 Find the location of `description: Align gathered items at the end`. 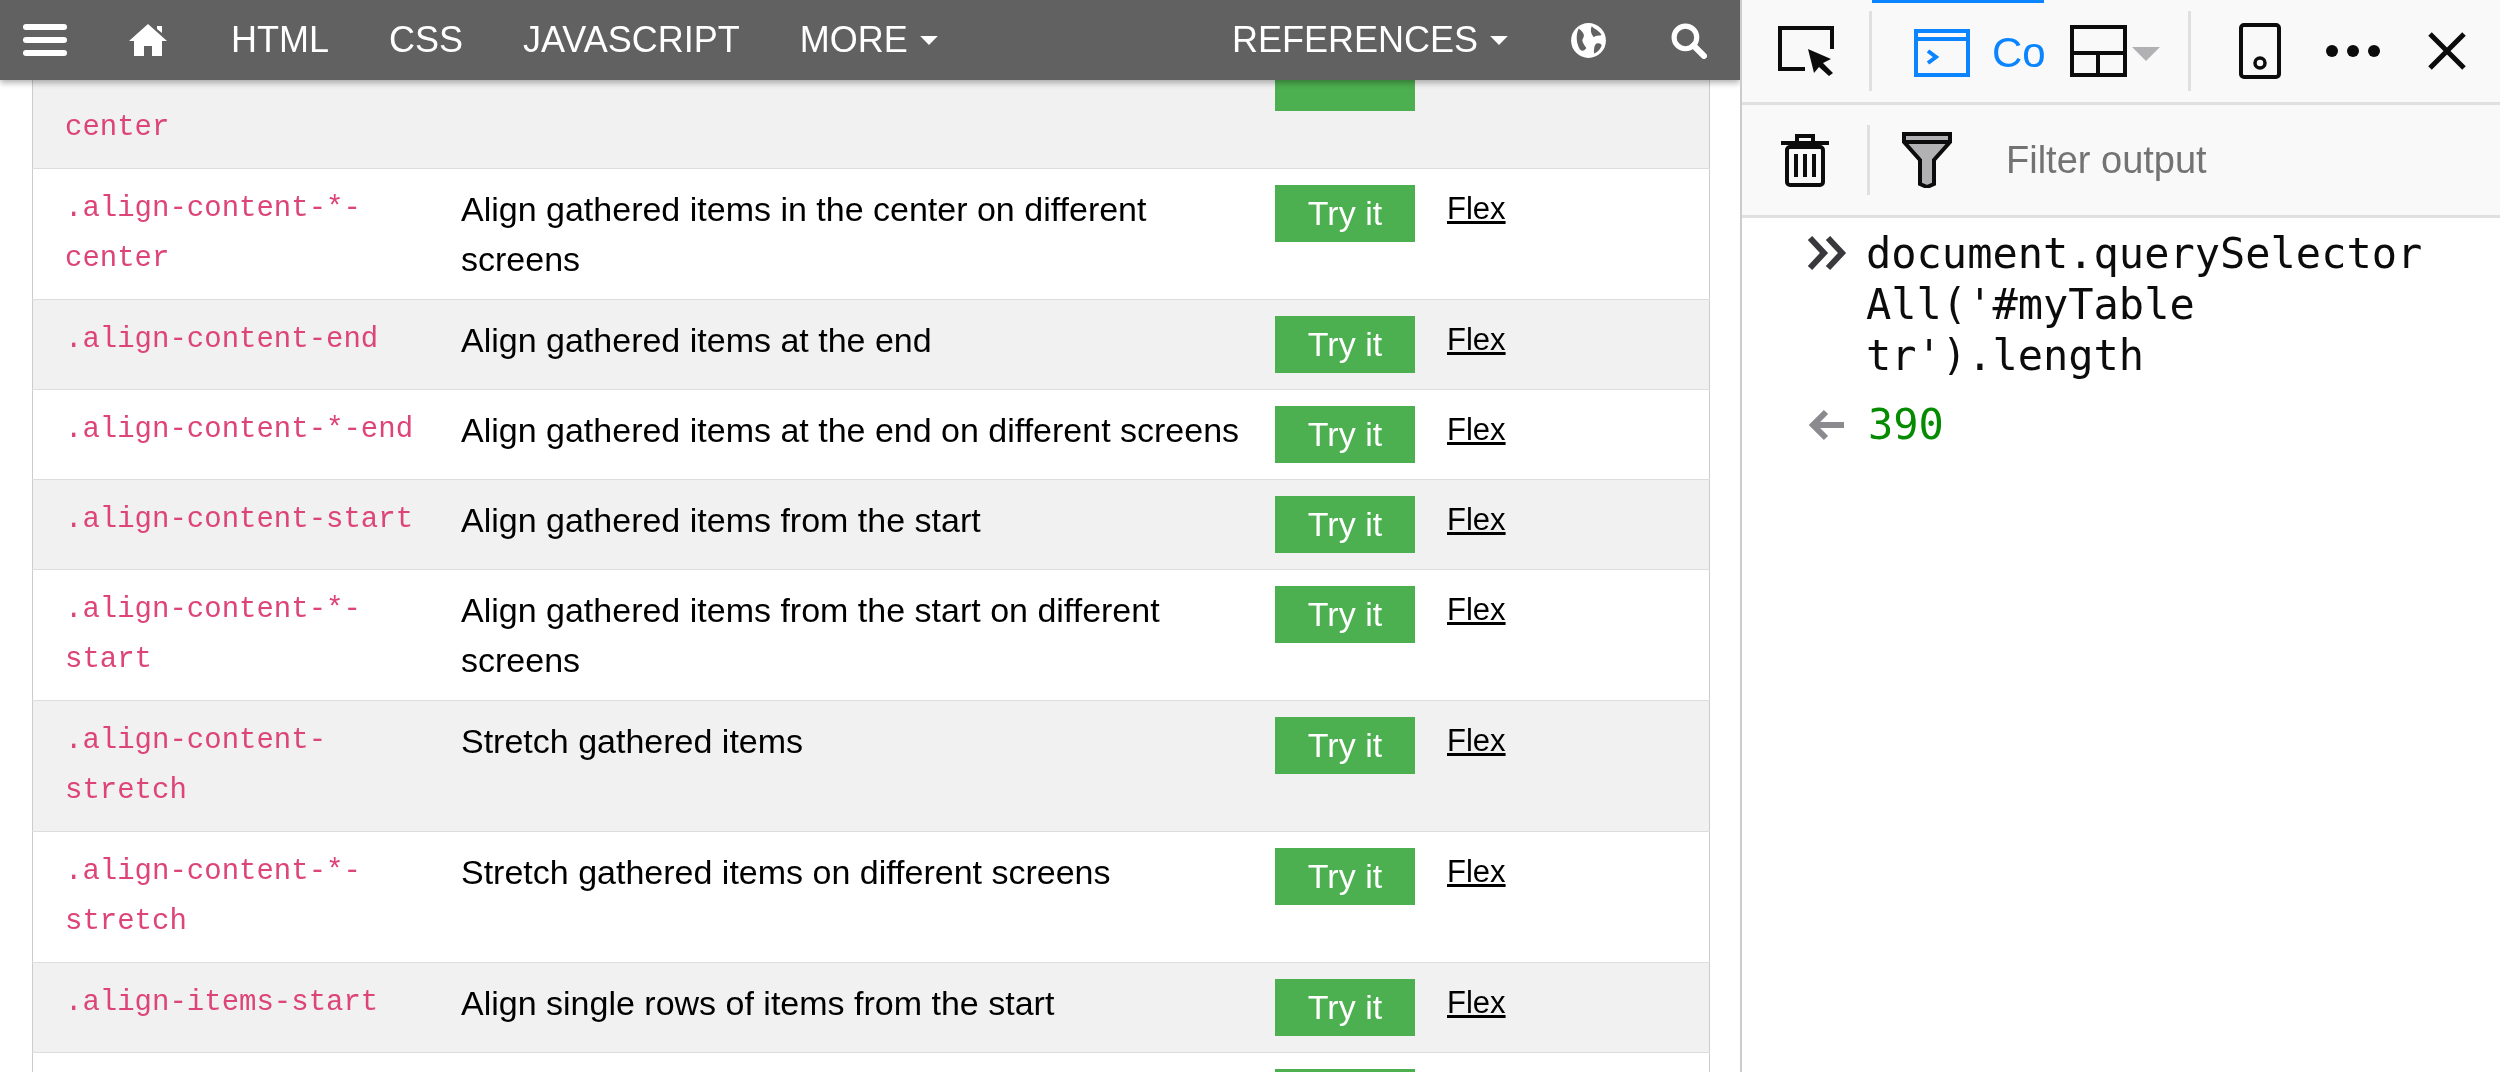

description: Align gathered items at the end is located at coordinates (697, 340).